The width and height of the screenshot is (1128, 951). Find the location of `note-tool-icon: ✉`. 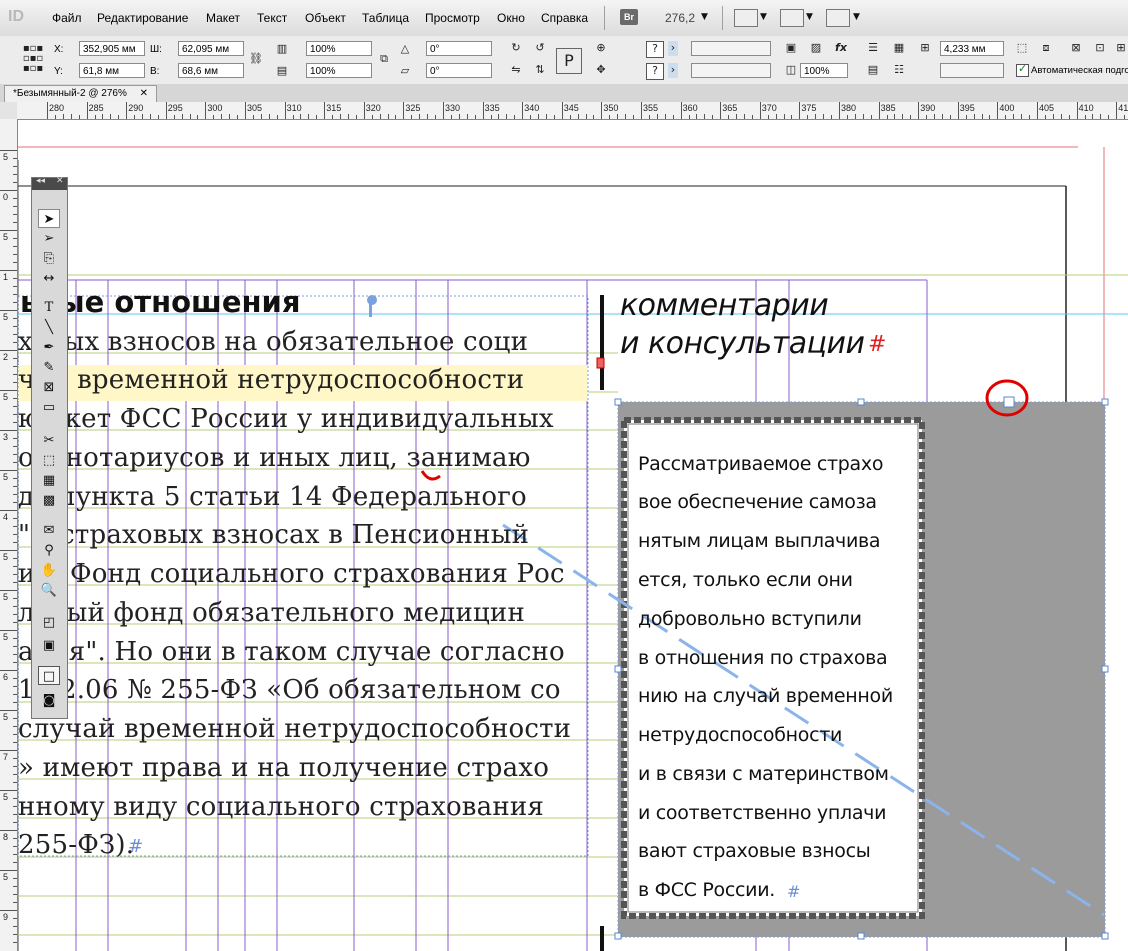

note-tool-icon: ✉ is located at coordinates (49, 530).